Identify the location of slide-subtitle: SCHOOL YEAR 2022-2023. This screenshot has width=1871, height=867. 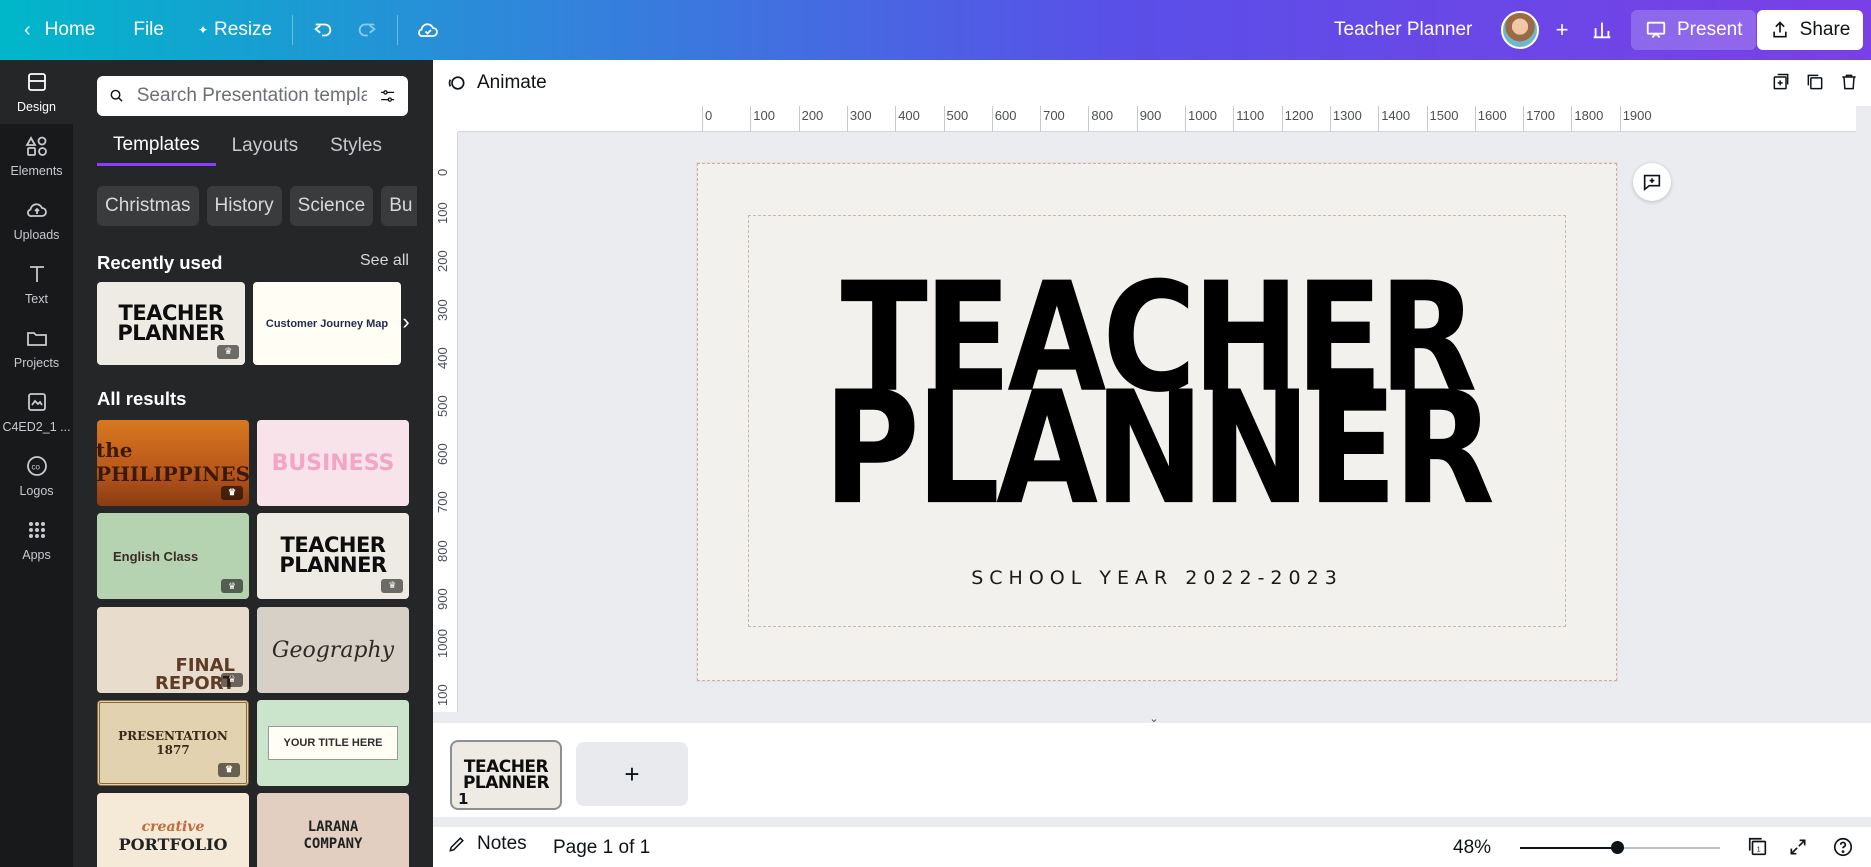
(1157, 578).